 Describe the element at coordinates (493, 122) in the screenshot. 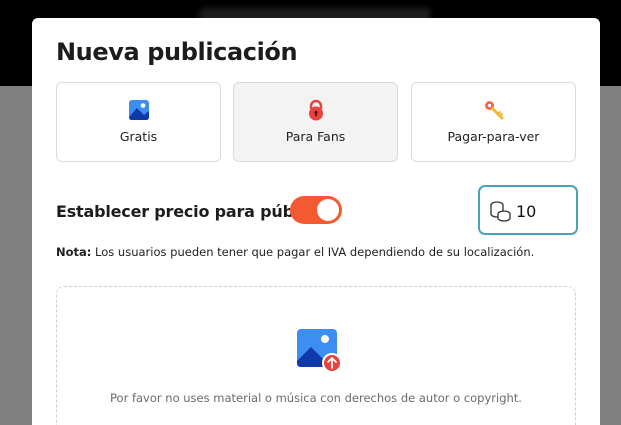

I see `option-pay-per-view: Pagar-para-ver` at that location.